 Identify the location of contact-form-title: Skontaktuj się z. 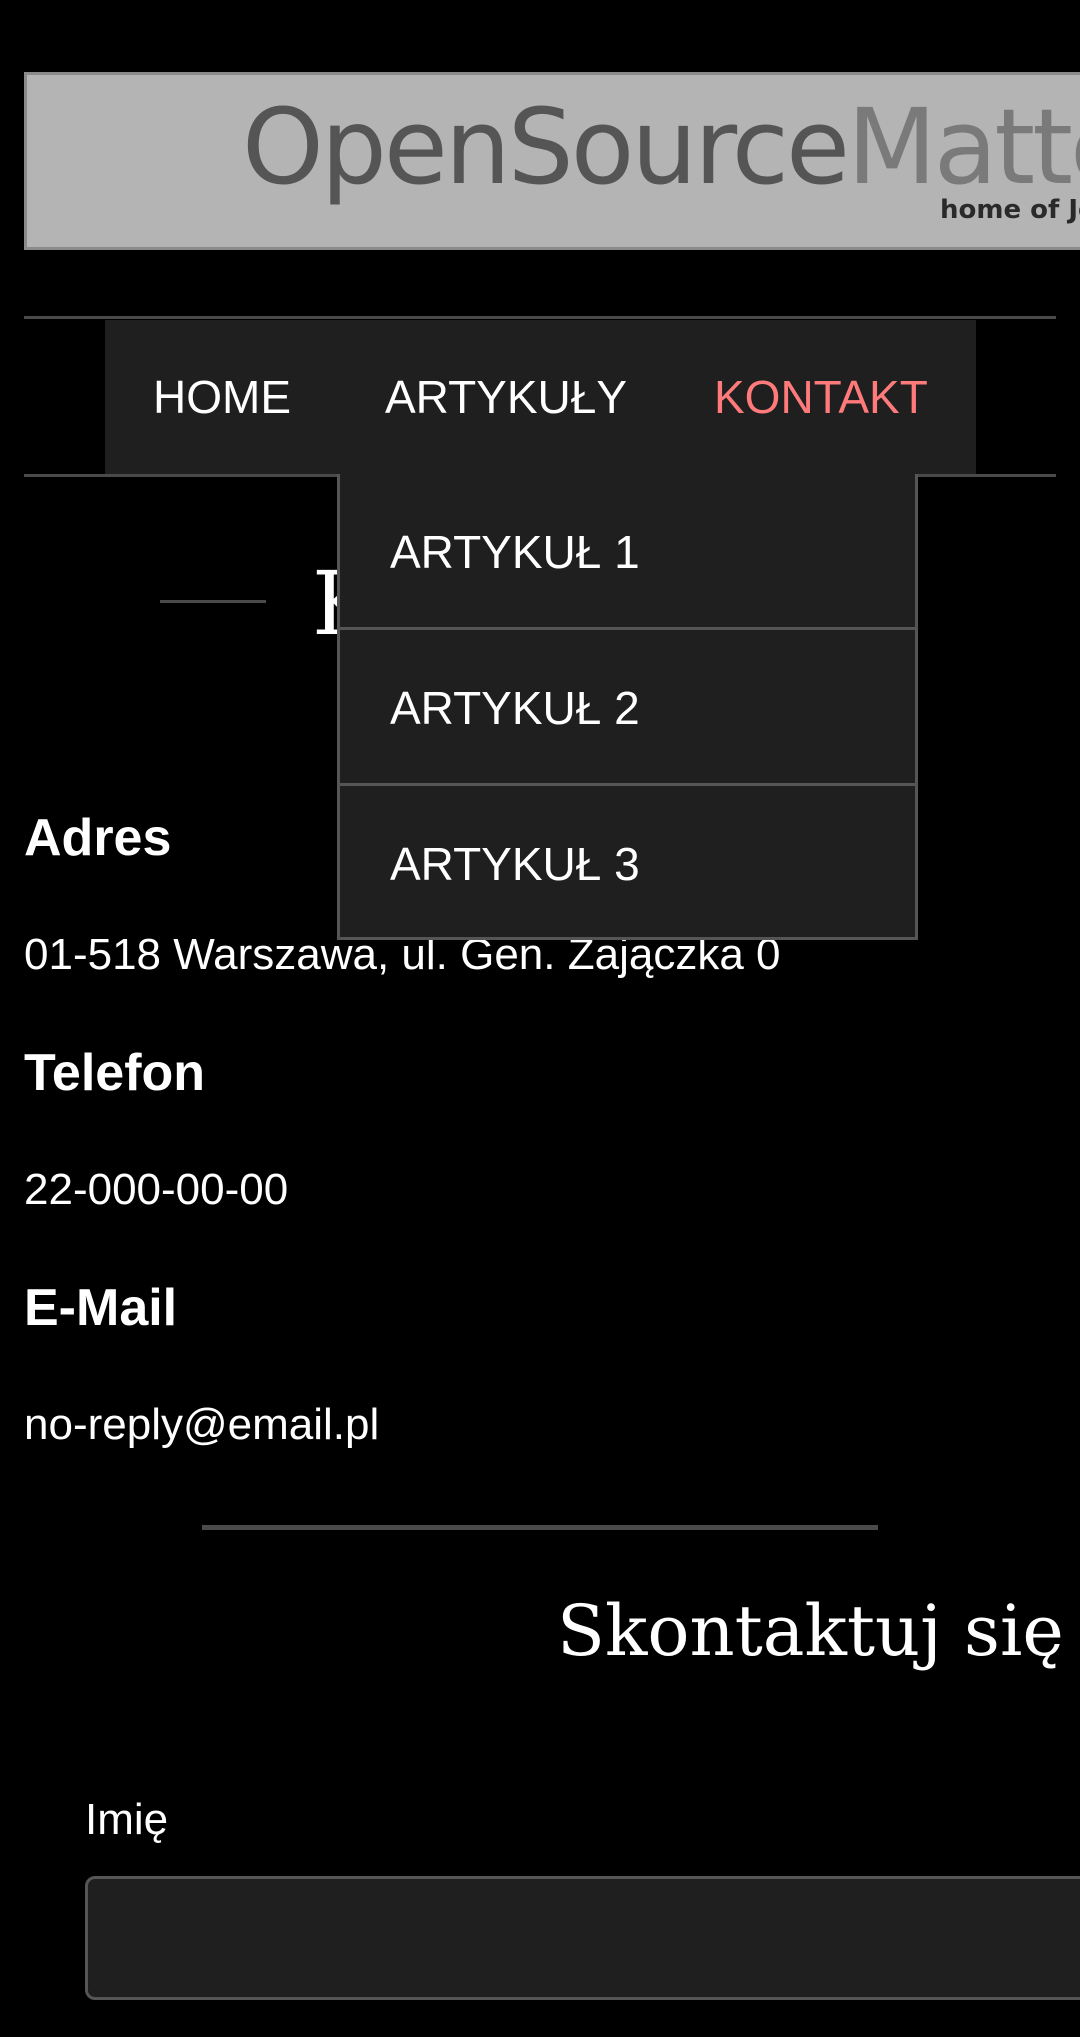
(818, 1631).